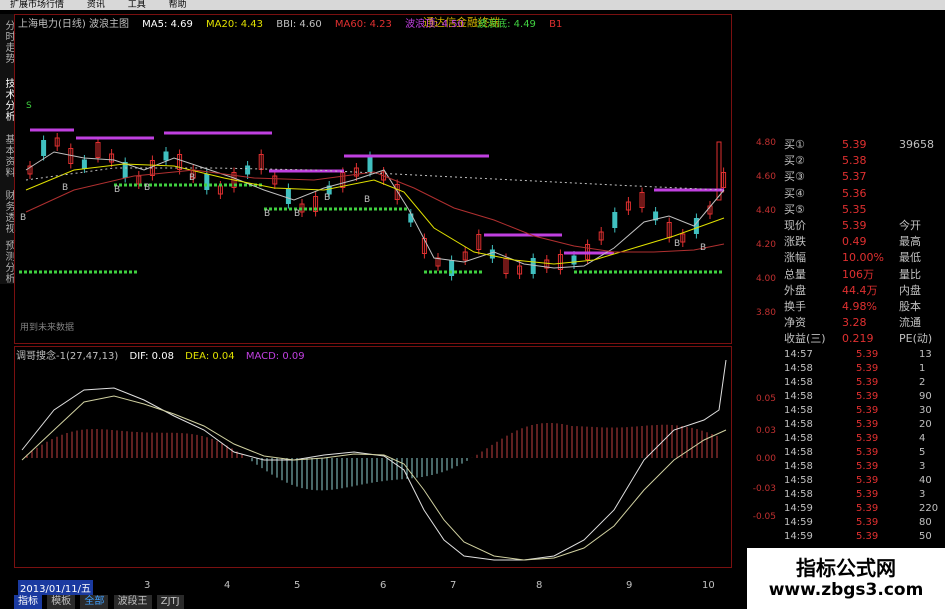 The image size is (945, 609). I want to click on macd-histogram, so click(372, 456).